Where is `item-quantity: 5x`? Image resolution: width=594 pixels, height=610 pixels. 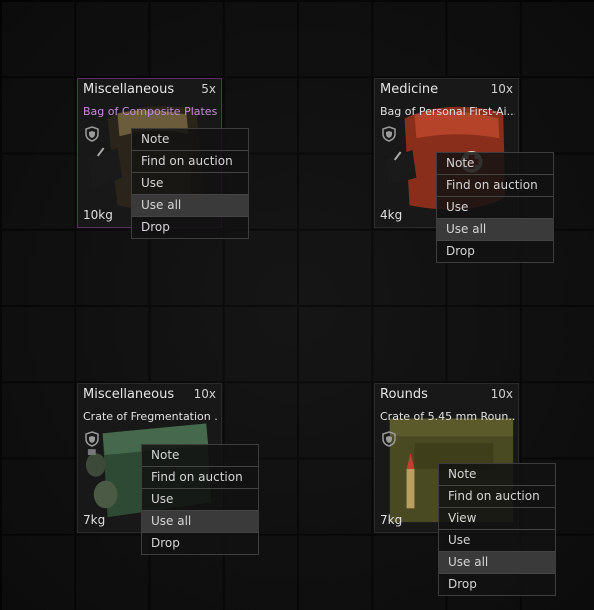 item-quantity: 5x is located at coordinates (208, 89).